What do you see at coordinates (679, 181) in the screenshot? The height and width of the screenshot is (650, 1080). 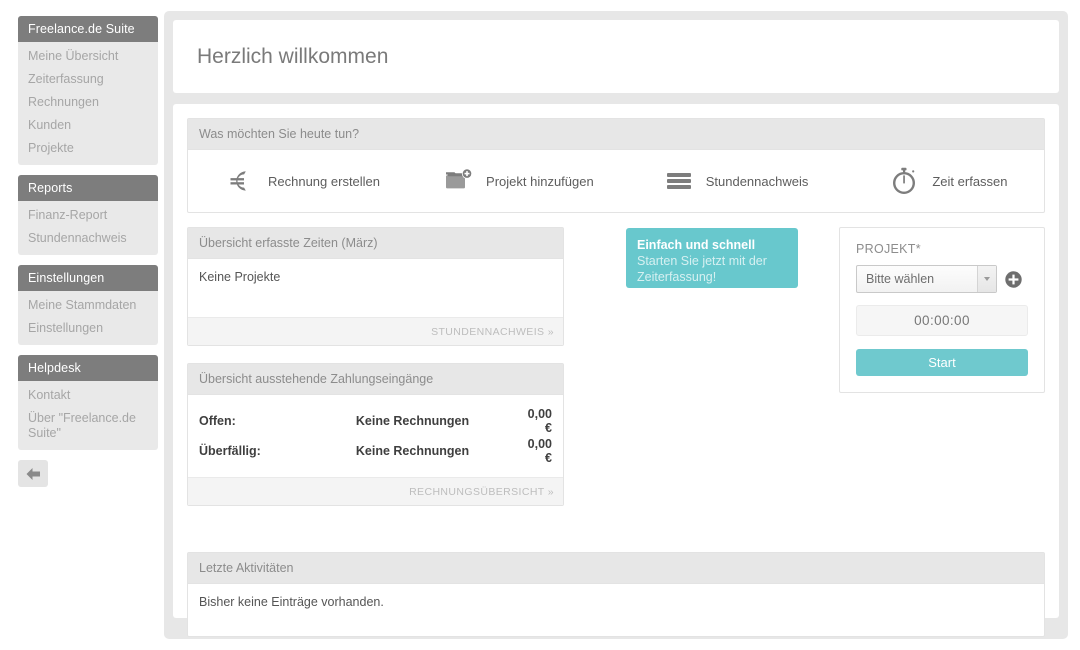 I see `list-lines-icon` at bounding box center [679, 181].